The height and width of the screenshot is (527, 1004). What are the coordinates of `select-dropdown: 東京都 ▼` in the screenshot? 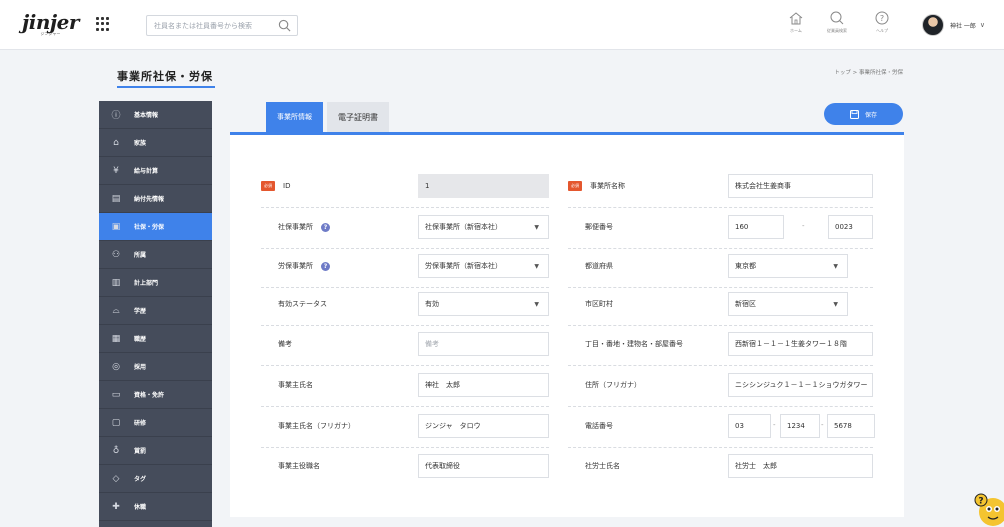 It's located at (788, 266).